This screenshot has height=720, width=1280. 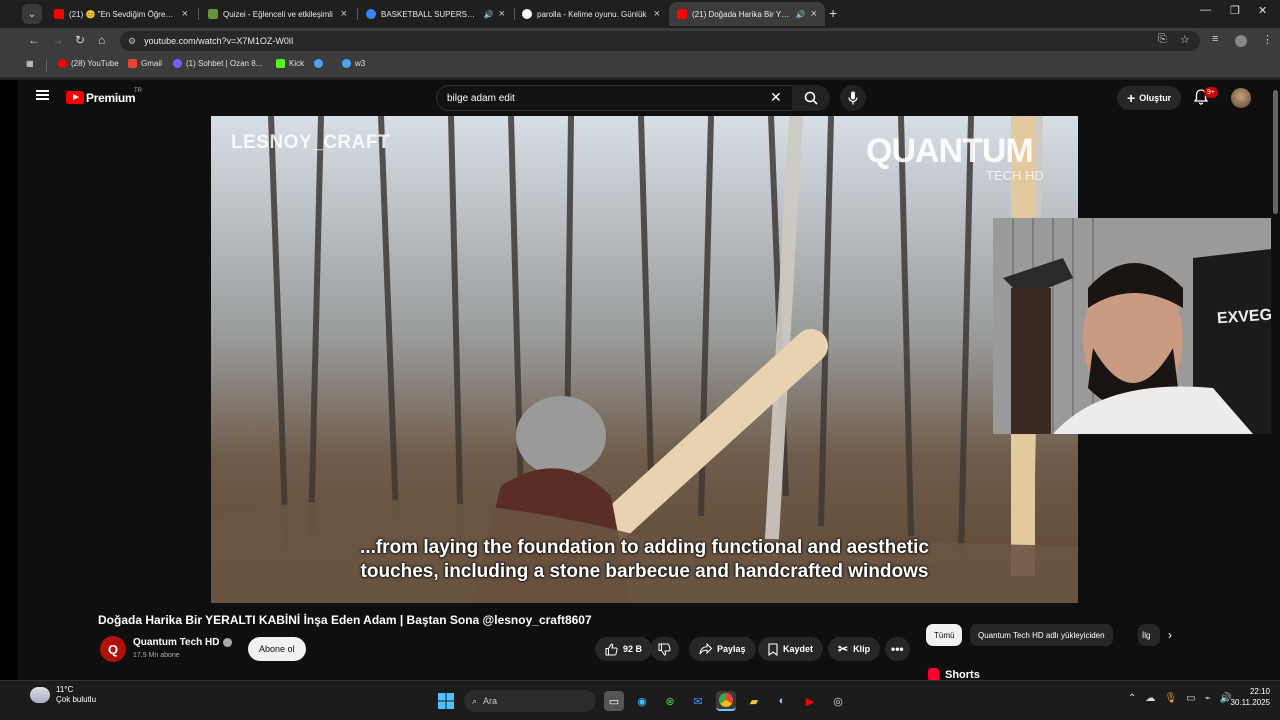 What do you see at coordinates (32, 14) in the screenshot?
I see `tab-search-button: ⌄` at bounding box center [32, 14].